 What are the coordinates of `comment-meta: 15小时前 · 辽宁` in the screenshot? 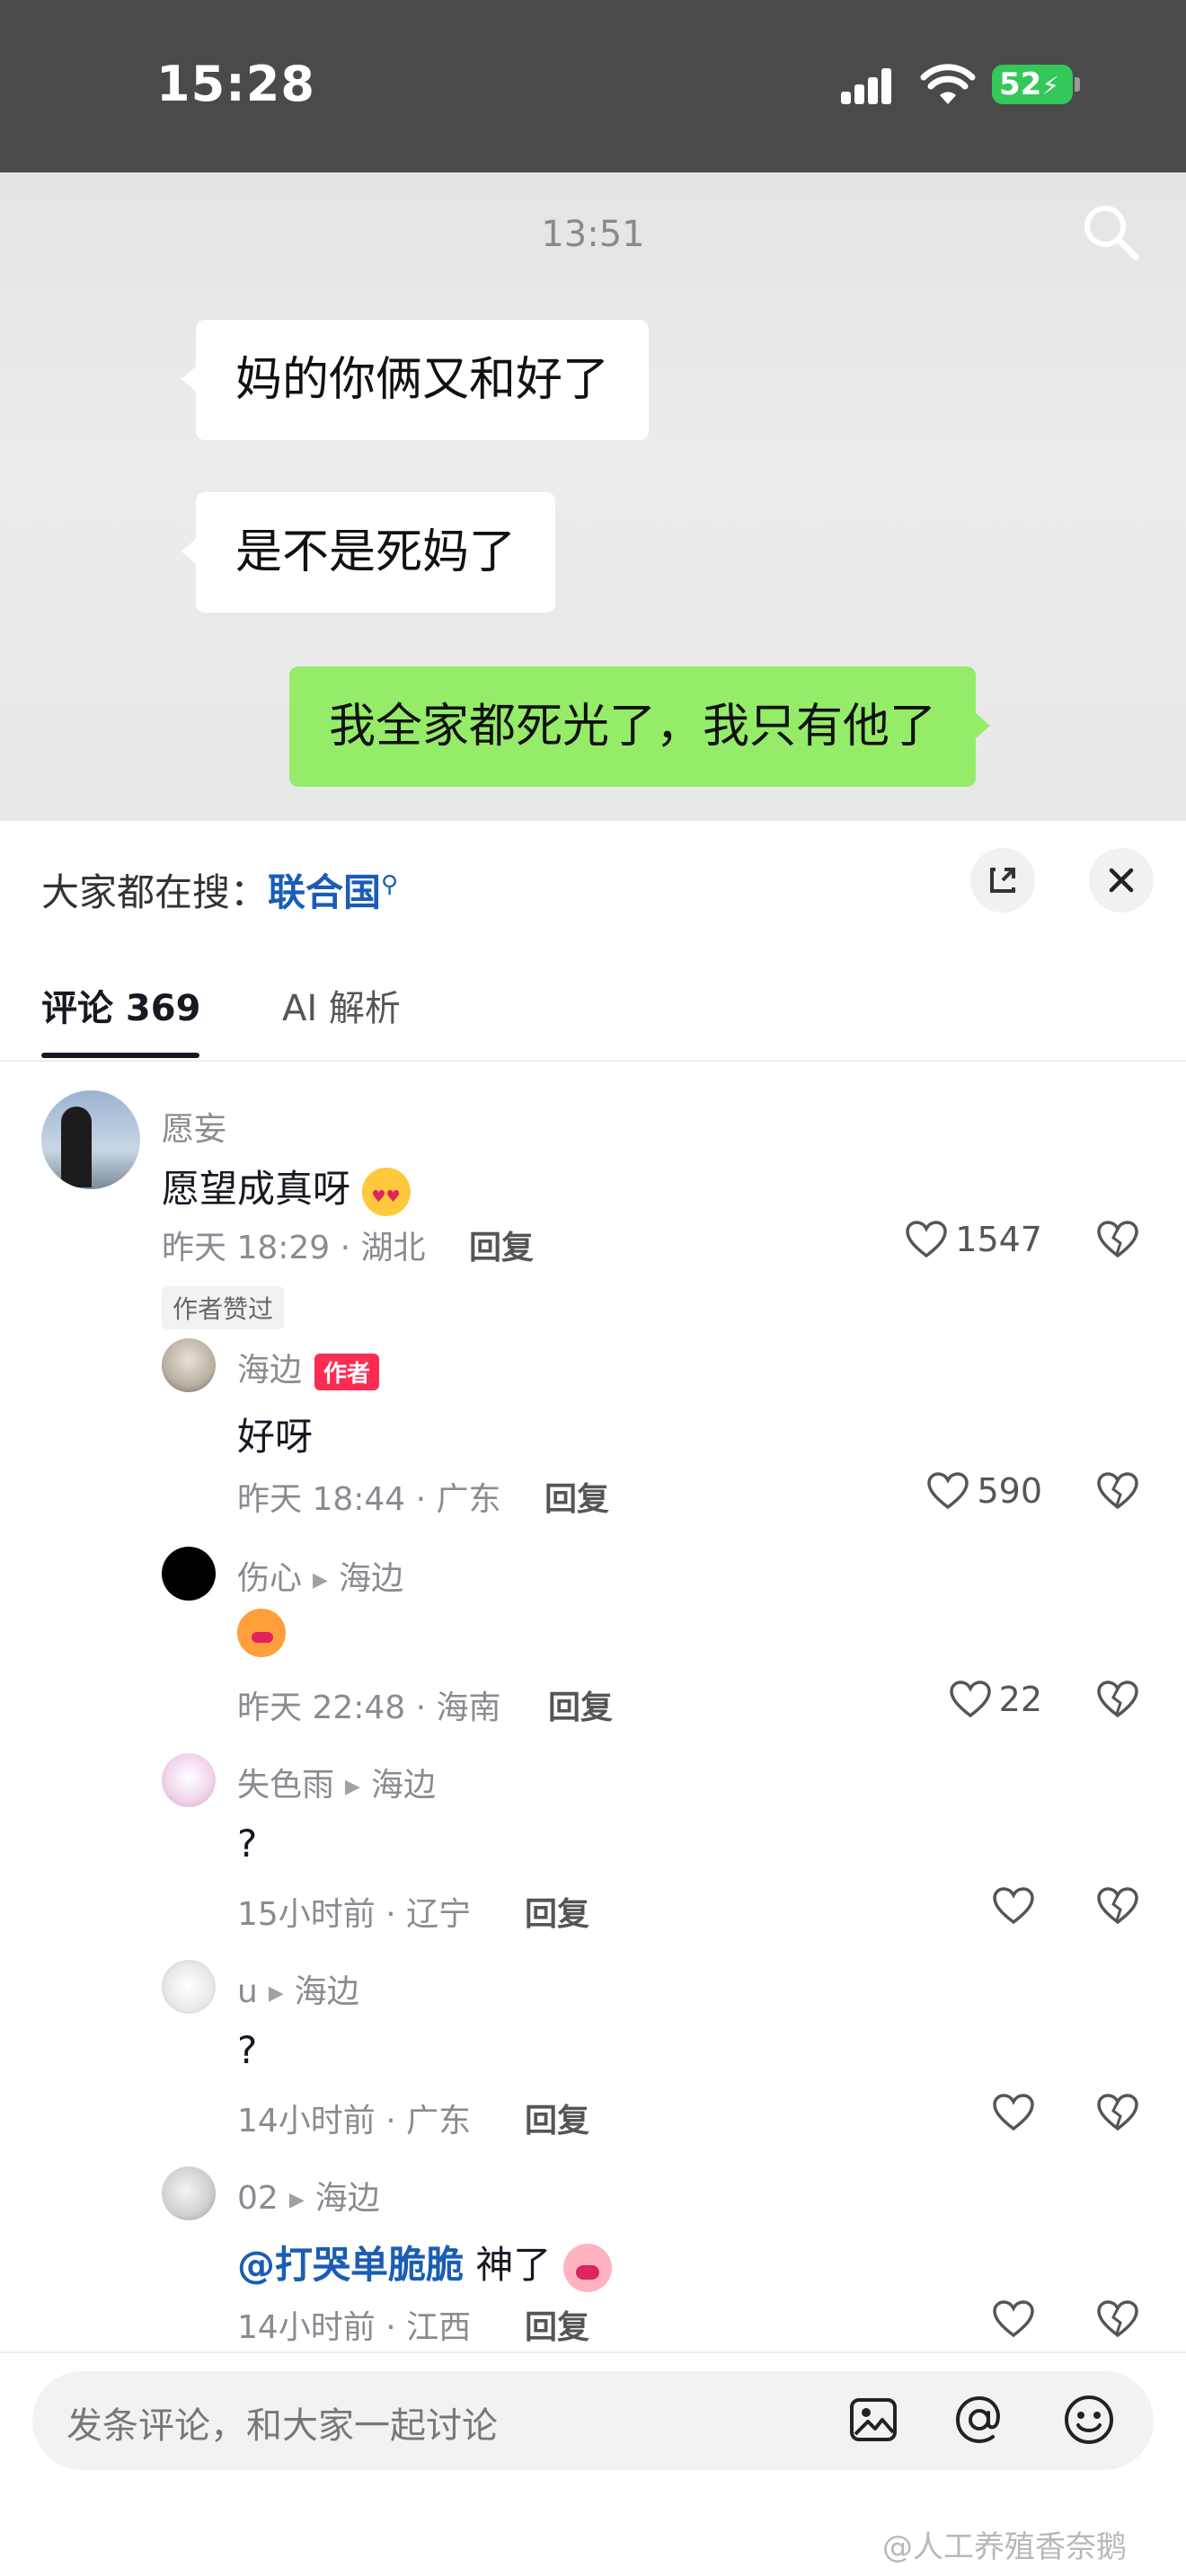 It's located at (354, 1914).